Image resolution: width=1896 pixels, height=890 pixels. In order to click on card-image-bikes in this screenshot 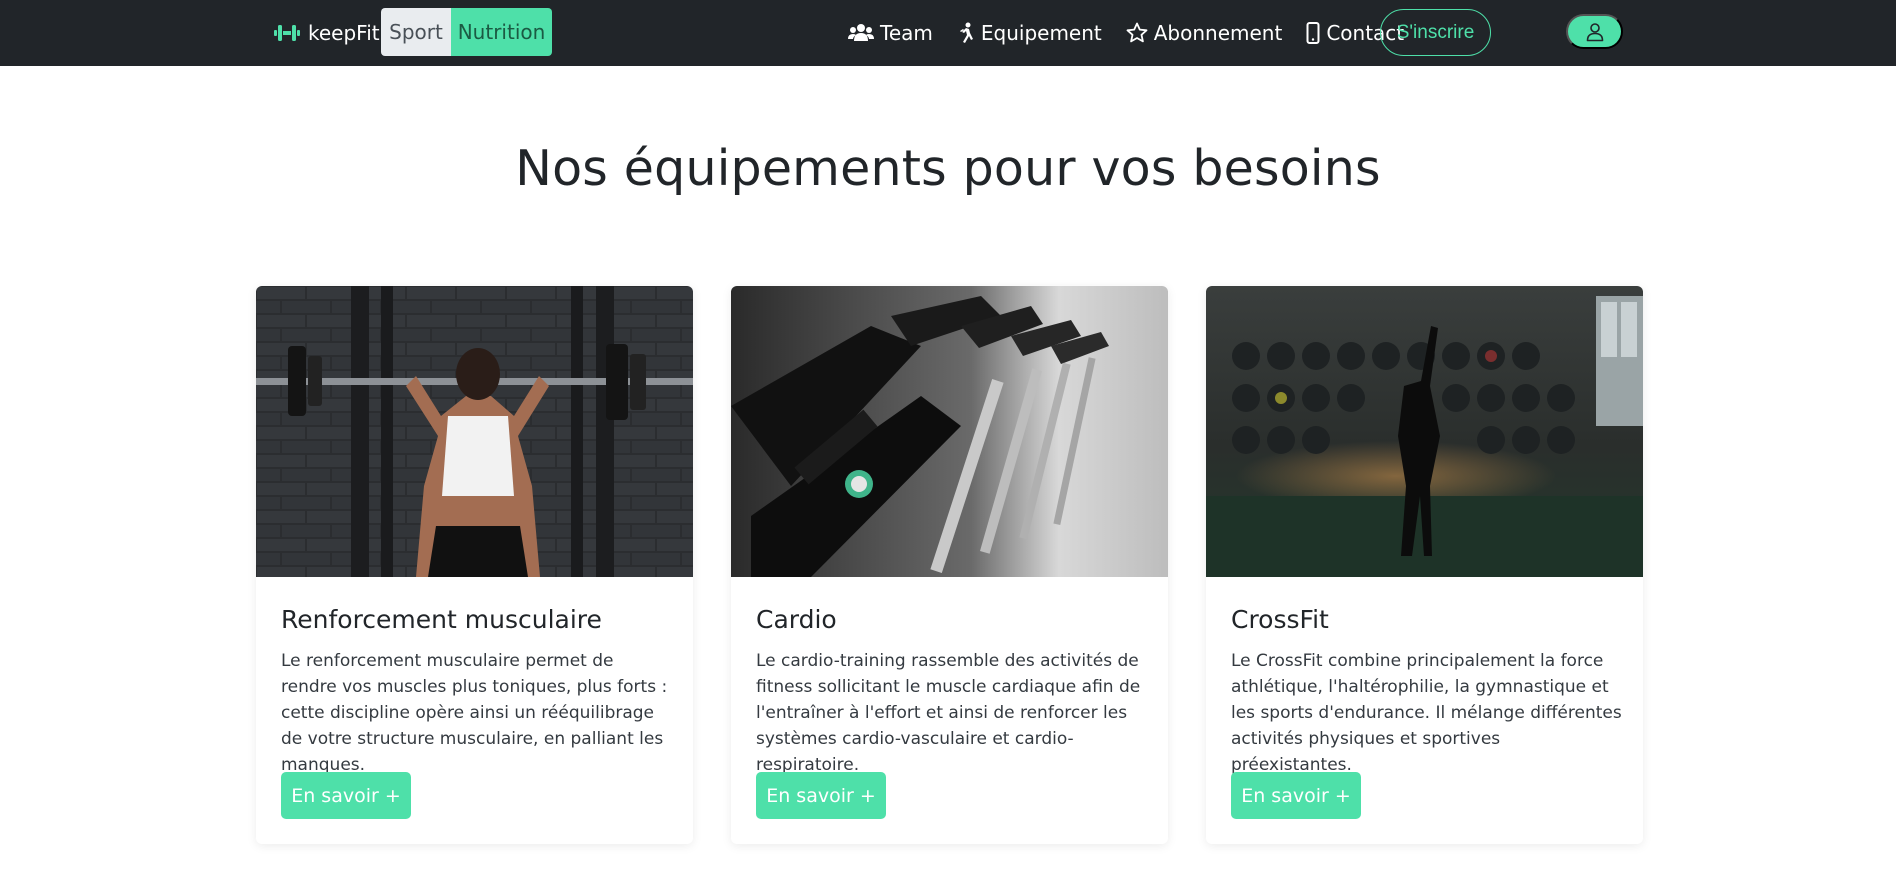, I will do `click(949, 431)`.